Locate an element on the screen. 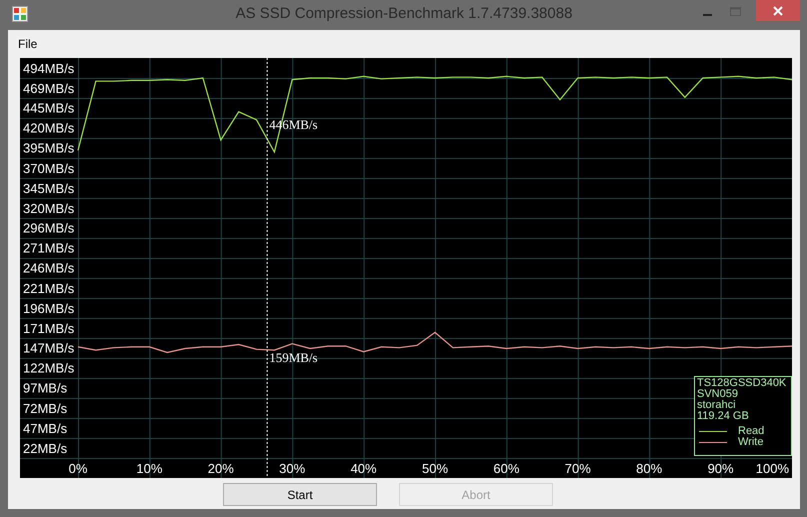  axis-label: 70% is located at coordinates (577, 468).